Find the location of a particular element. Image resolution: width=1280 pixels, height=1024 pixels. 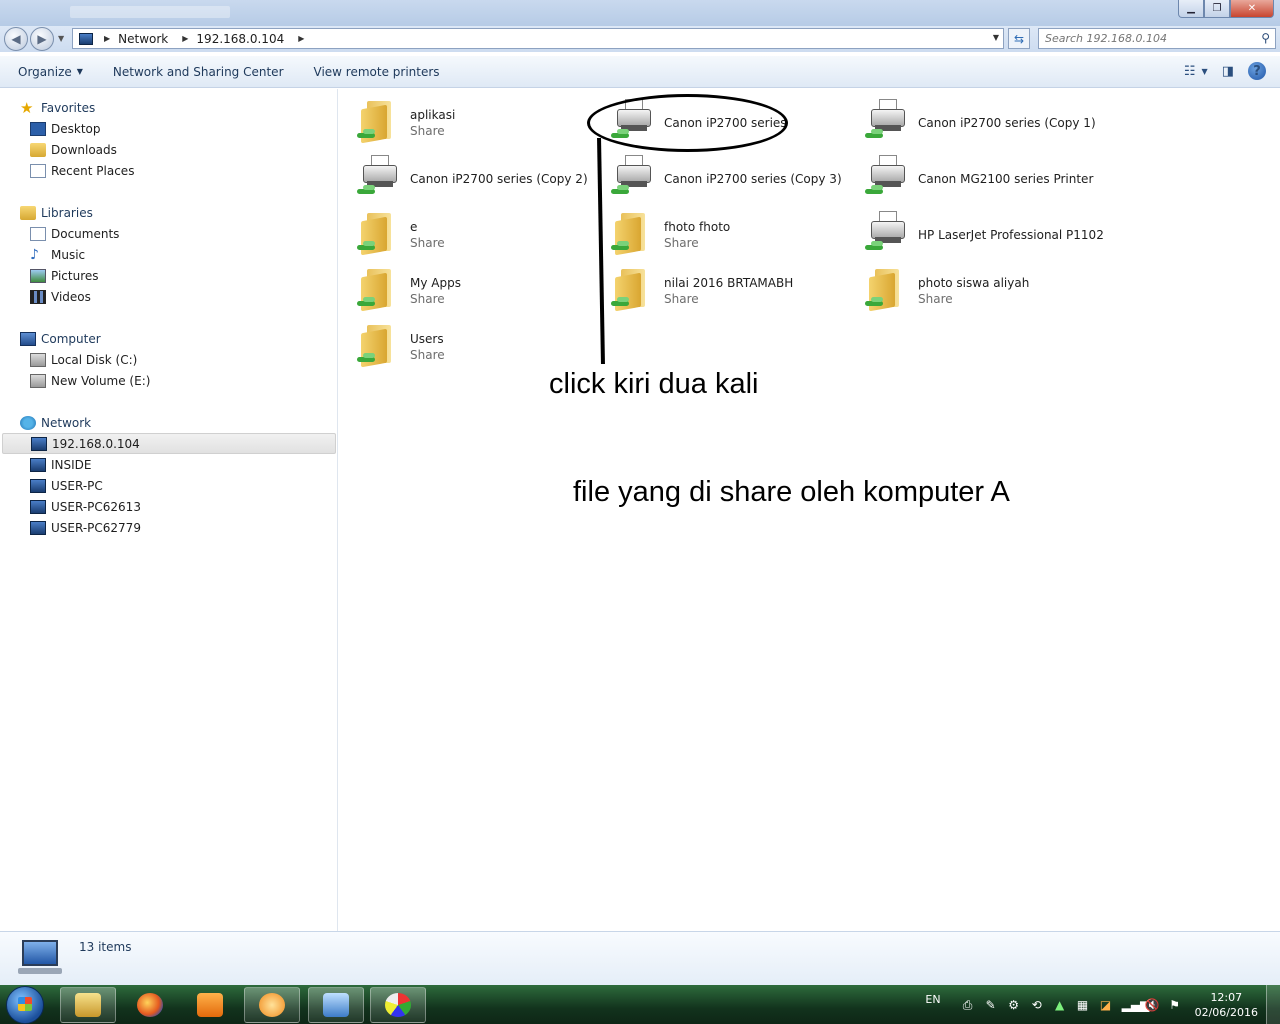

shared-folder-item: e Share is located at coordinates (459, 231).